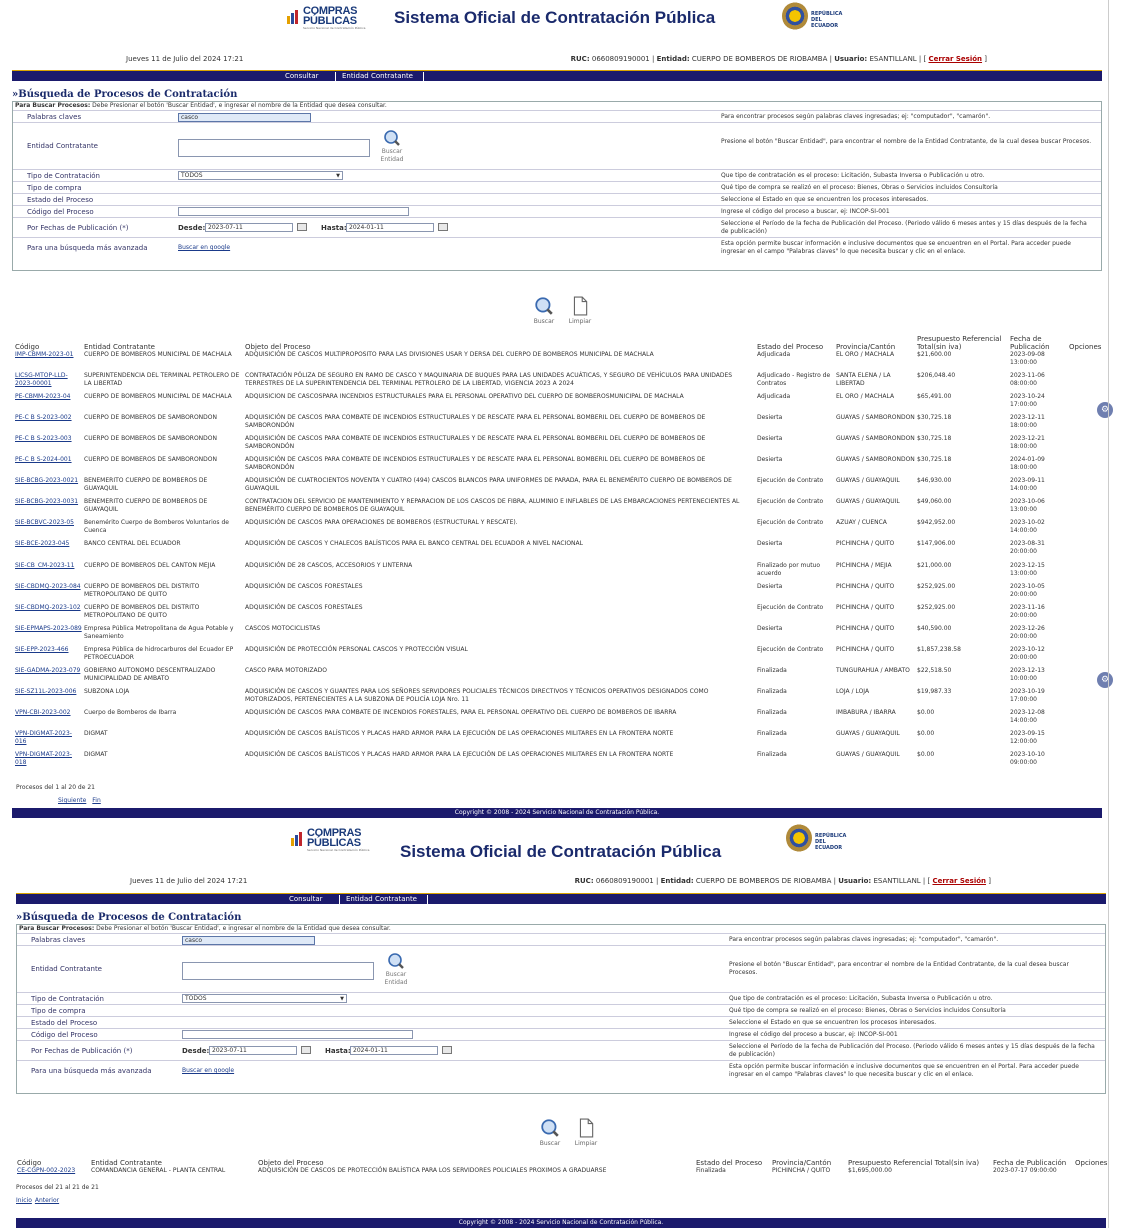  What do you see at coordinates (934, 459) in the screenshot?
I see `cell-budget: $30,725.18` at bounding box center [934, 459].